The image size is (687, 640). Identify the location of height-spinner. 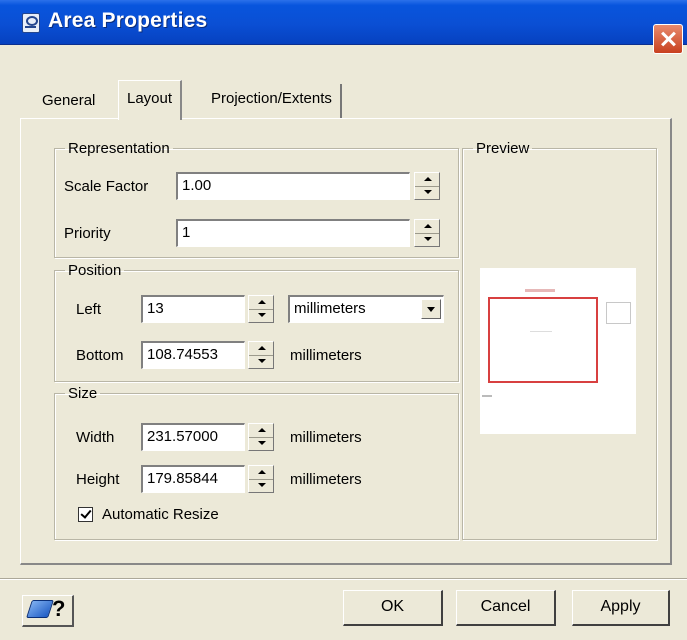
(261, 479).